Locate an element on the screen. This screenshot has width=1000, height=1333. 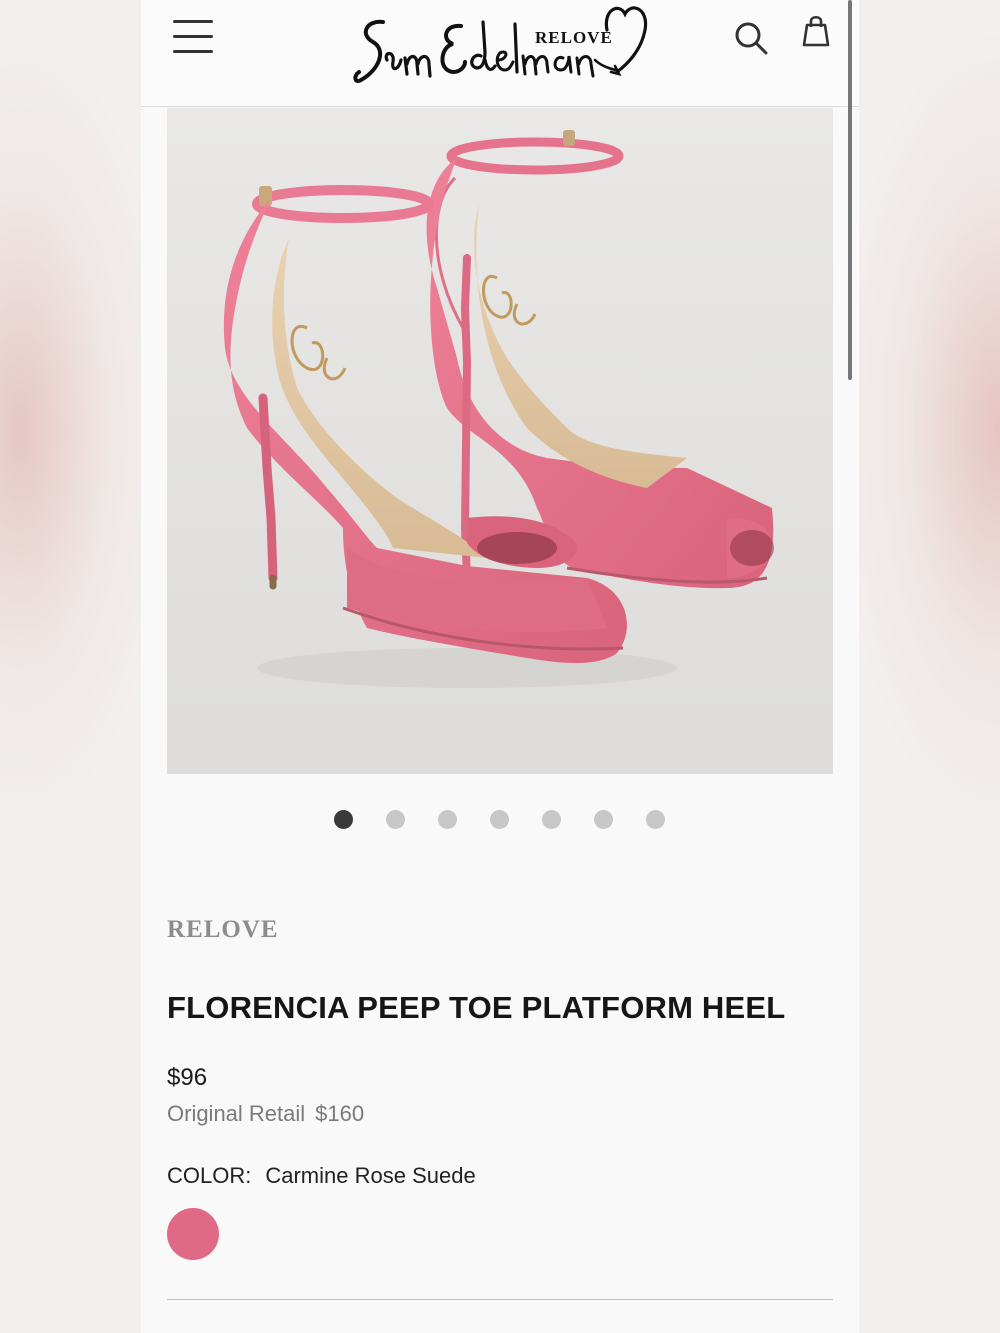
product-price: $96 is located at coordinates (187, 1077).